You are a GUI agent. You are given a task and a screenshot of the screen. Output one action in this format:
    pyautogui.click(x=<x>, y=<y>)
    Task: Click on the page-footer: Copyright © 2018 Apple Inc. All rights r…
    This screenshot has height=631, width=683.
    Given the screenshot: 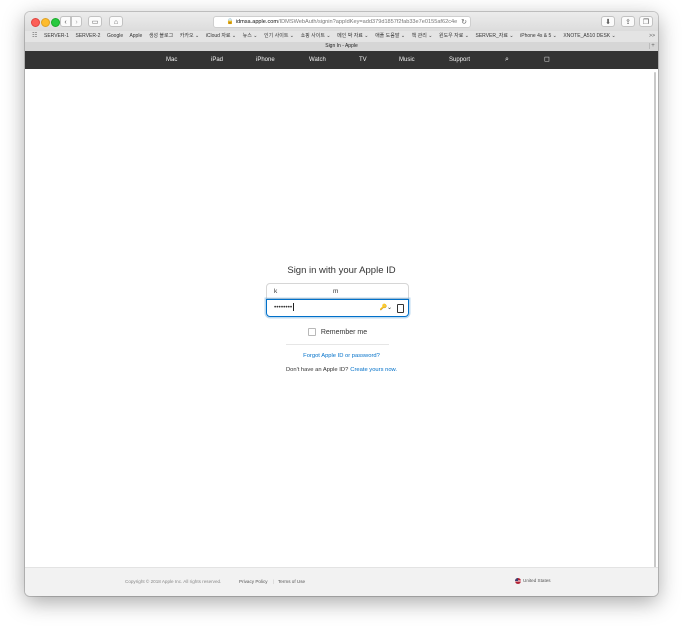 What is the action you would take?
    pyautogui.click(x=341, y=581)
    